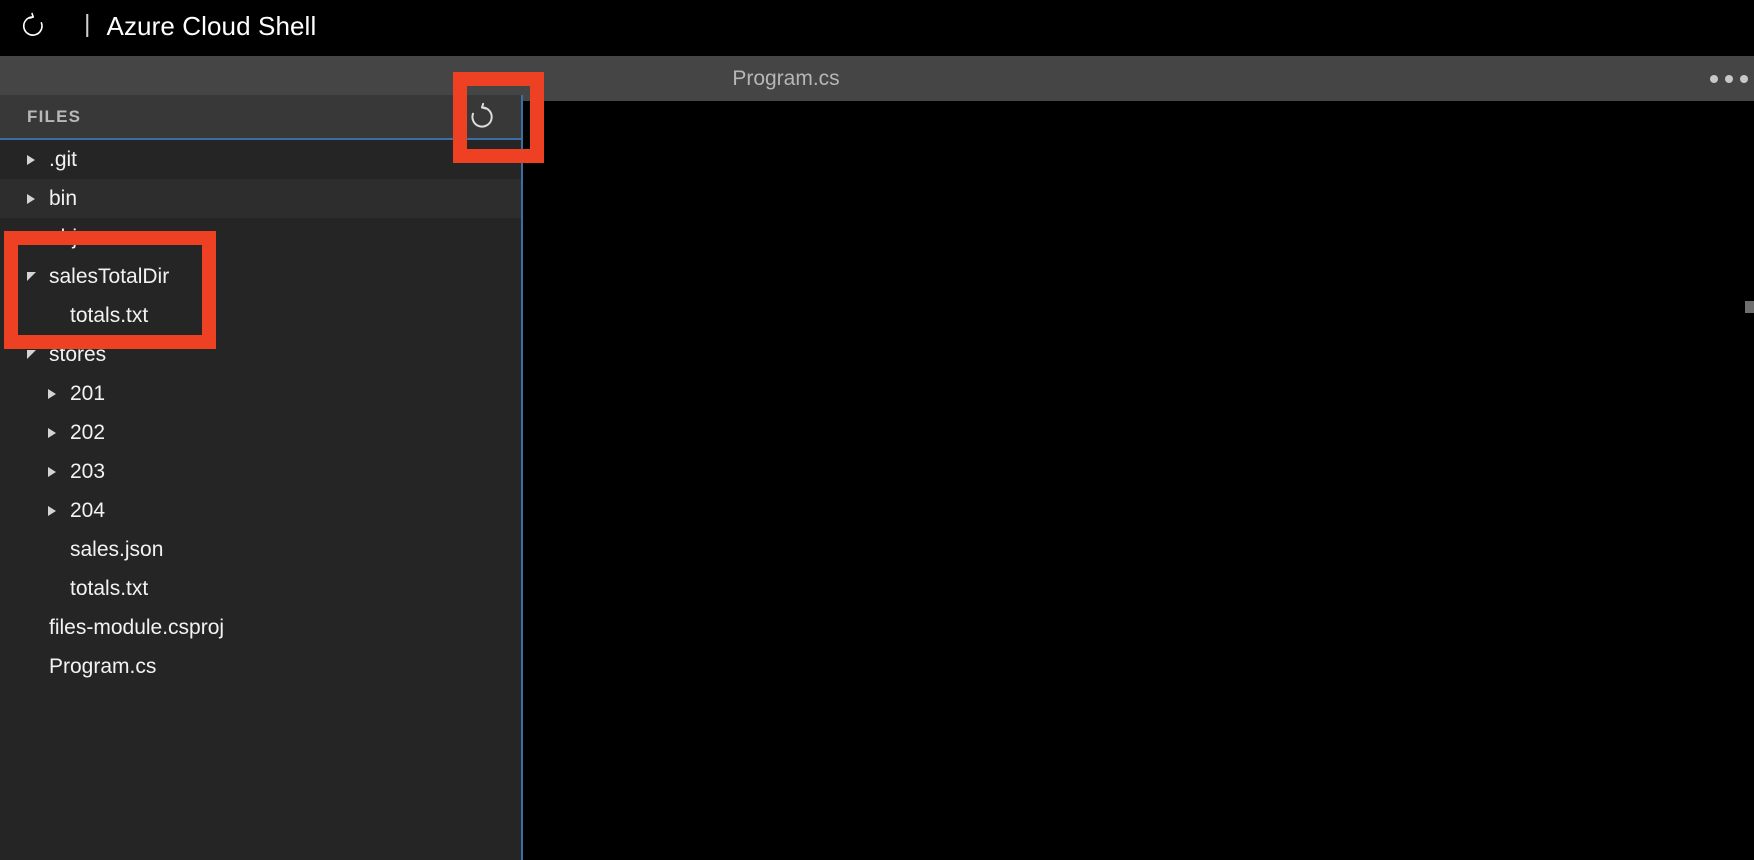 This screenshot has height=860, width=1754. Describe the element at coordinates (78, 354) in the screenshot. I see `tree-item-label: stores` at that location.